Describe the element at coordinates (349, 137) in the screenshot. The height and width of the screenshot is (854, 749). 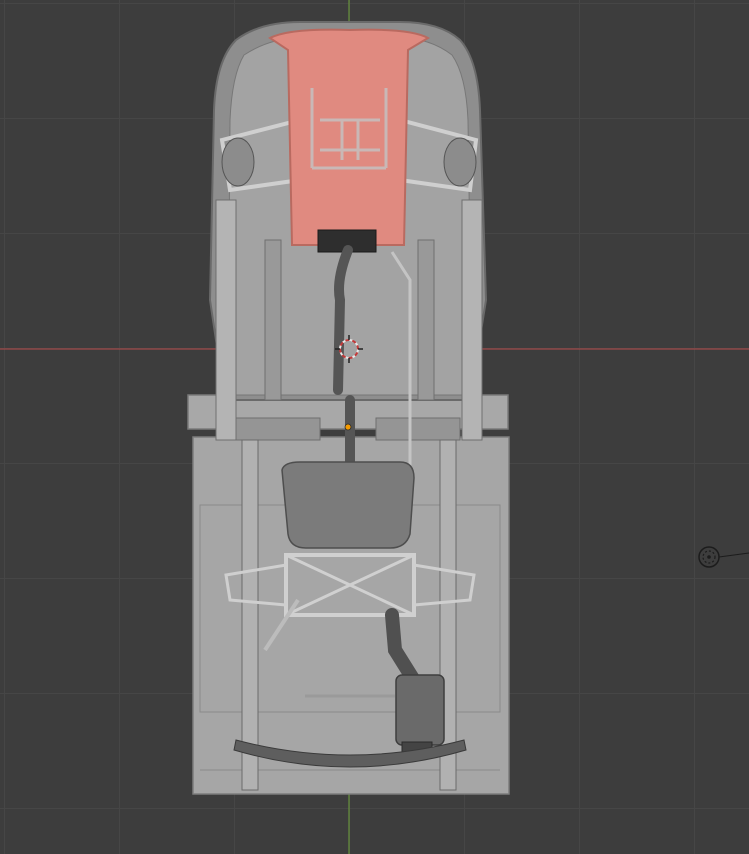
I see `engine-cover` at that location.